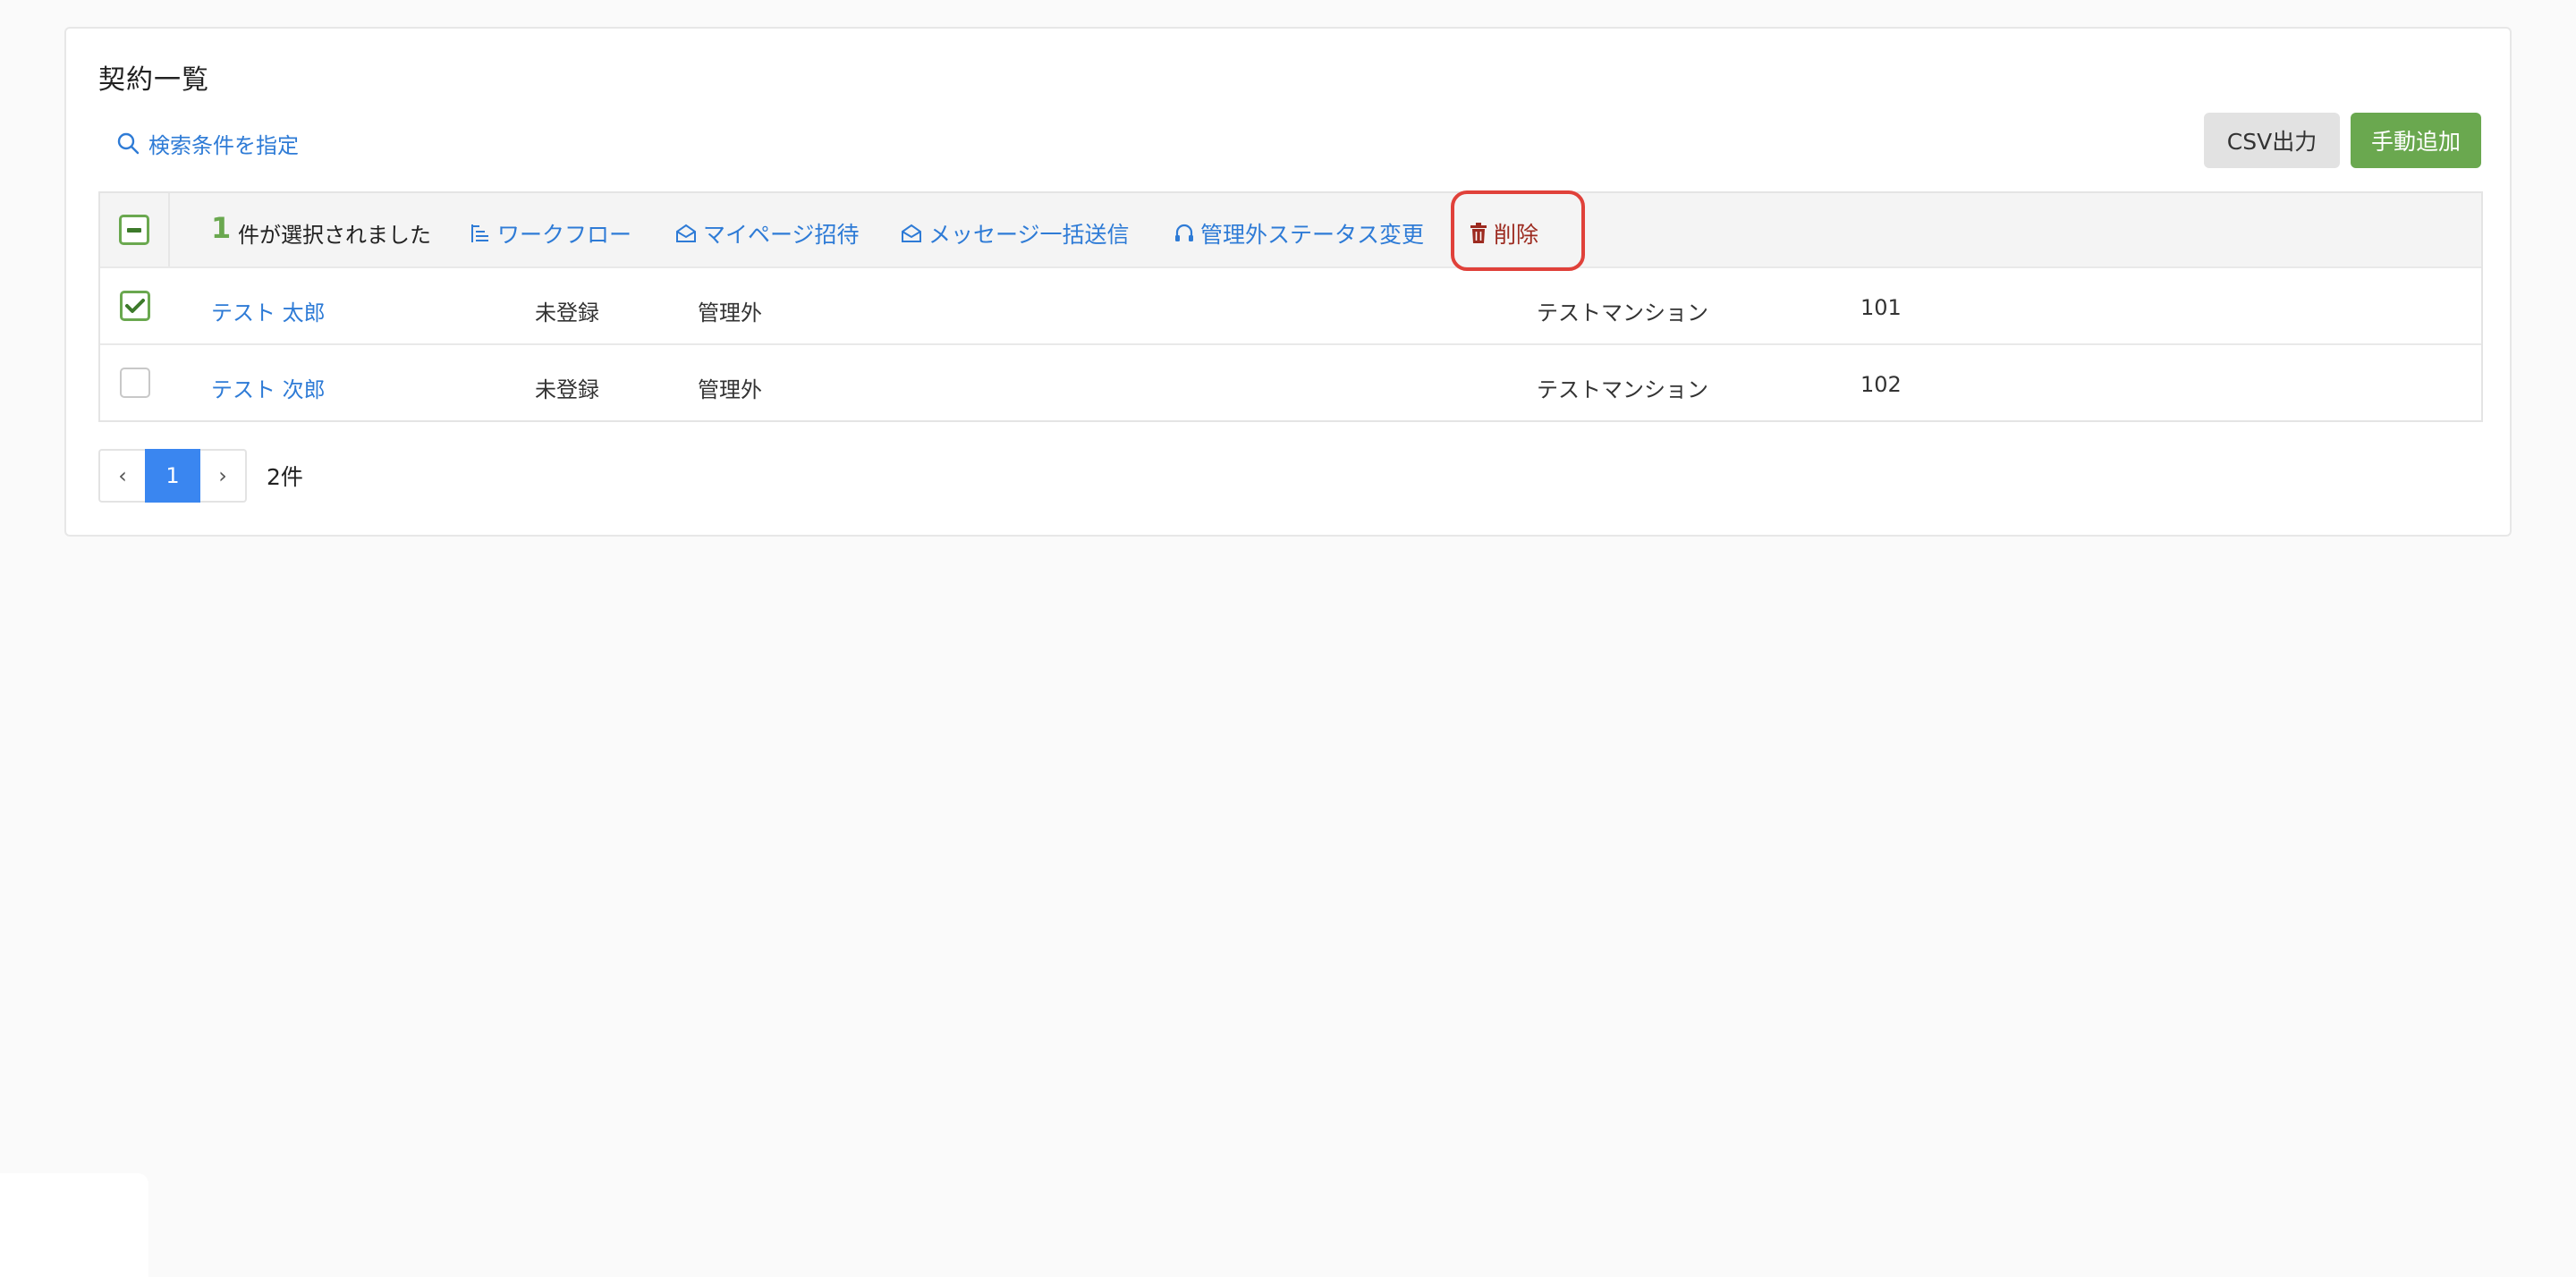 This screenshot has height=1277, width=2576. What do you see at coordinates (2416, 140) in the screenshot?
I see `manual-add-button: 手動追加` at bounding box center [2416, 140].